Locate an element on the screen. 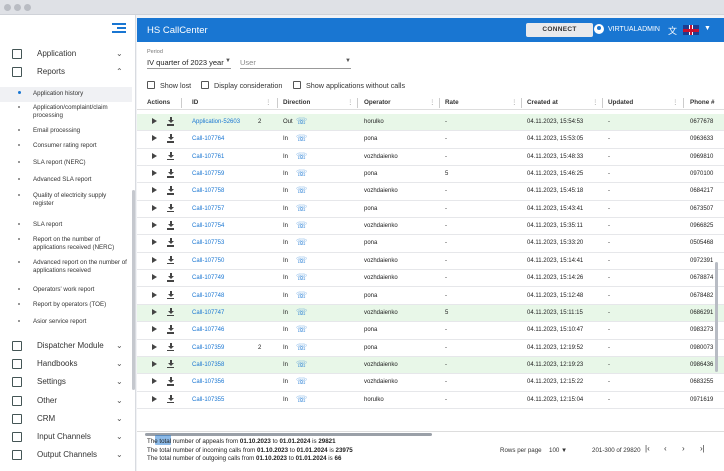  col-phone: Phone # is located at coordinates (702, 102).